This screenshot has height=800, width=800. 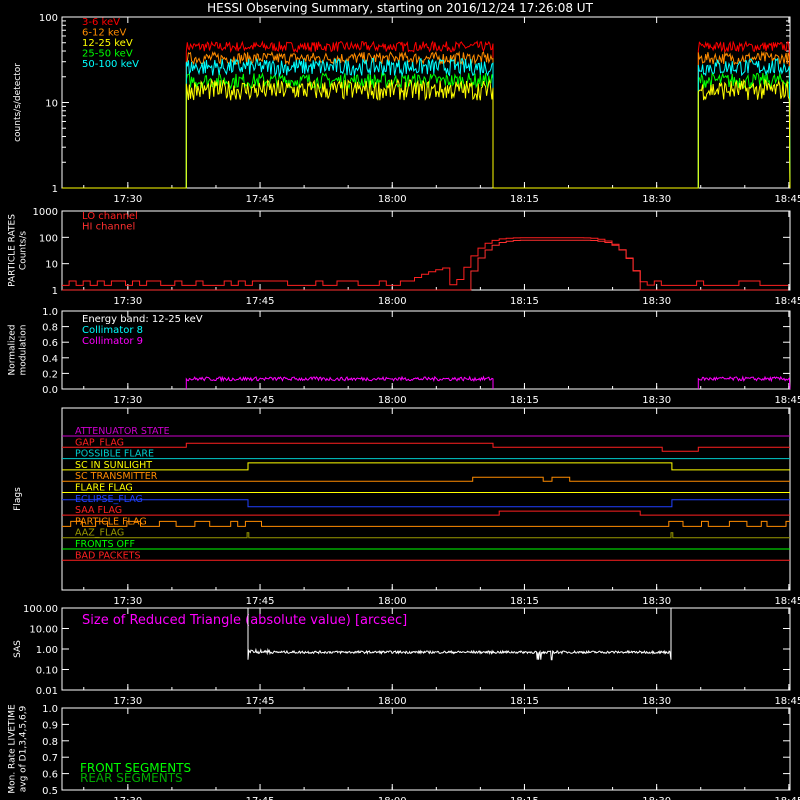 I want to click on y-tick-label: 0.10, so click(x=47, y=671).